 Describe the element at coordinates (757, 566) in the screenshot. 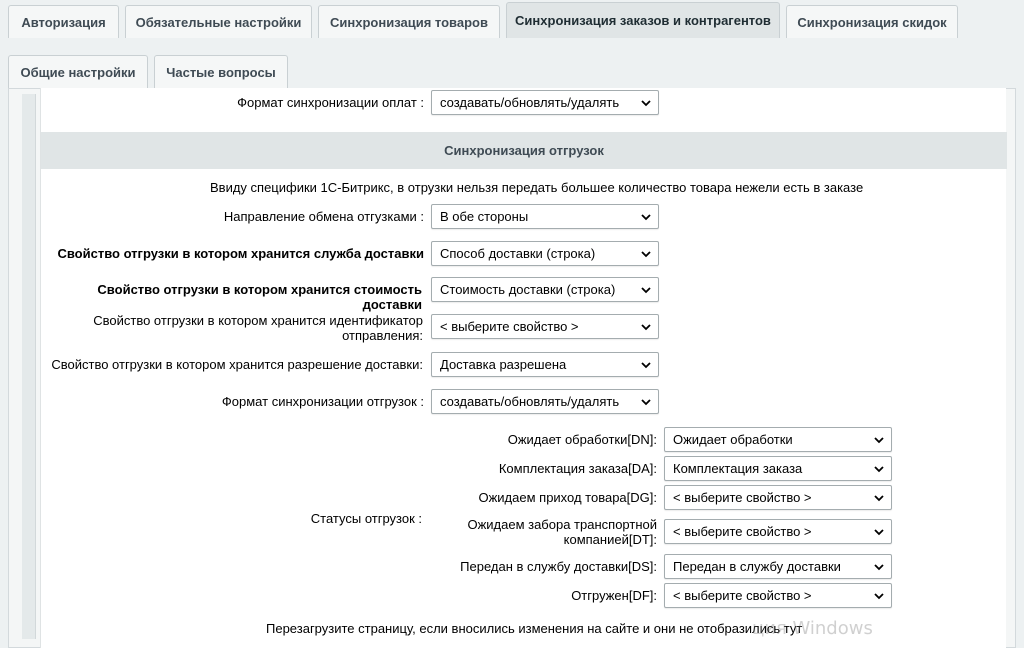

I see `status-ds-value: Передан в службу доставки` at that location.